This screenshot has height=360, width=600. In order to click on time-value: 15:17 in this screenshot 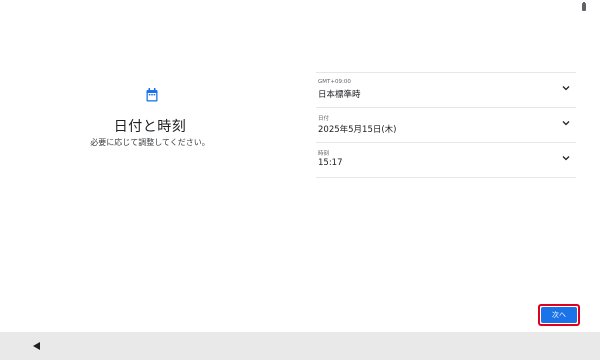, I will do `click(330, 163)`.